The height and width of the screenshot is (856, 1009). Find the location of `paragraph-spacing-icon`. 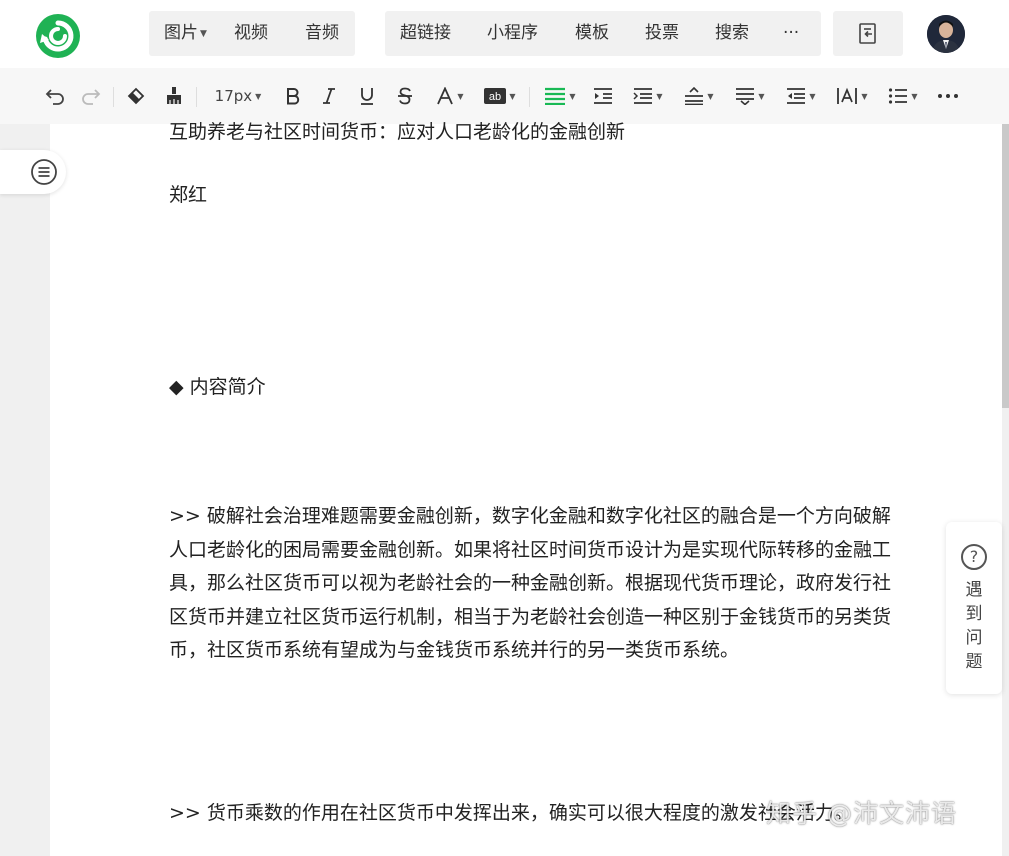

paragraph-spacing-icon is located at coordinates (643, 96).